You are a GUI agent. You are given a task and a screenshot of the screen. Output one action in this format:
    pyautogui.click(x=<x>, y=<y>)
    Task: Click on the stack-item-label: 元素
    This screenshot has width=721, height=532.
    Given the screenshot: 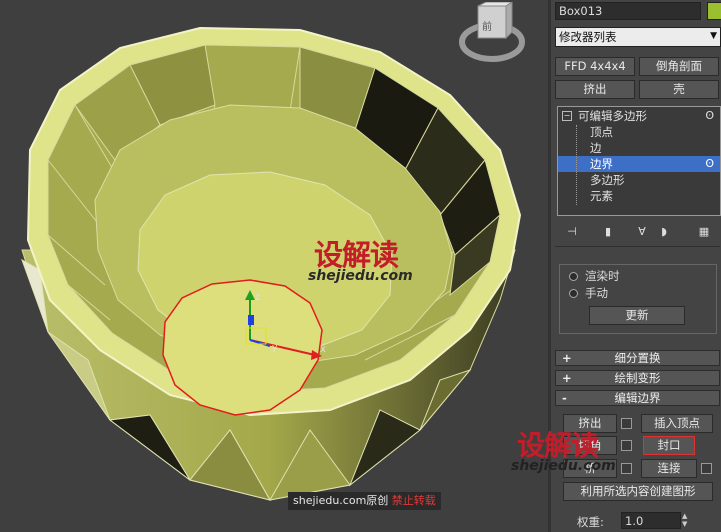 What is the action you would take?
    pyautogui.click(x=601, y=196)
    